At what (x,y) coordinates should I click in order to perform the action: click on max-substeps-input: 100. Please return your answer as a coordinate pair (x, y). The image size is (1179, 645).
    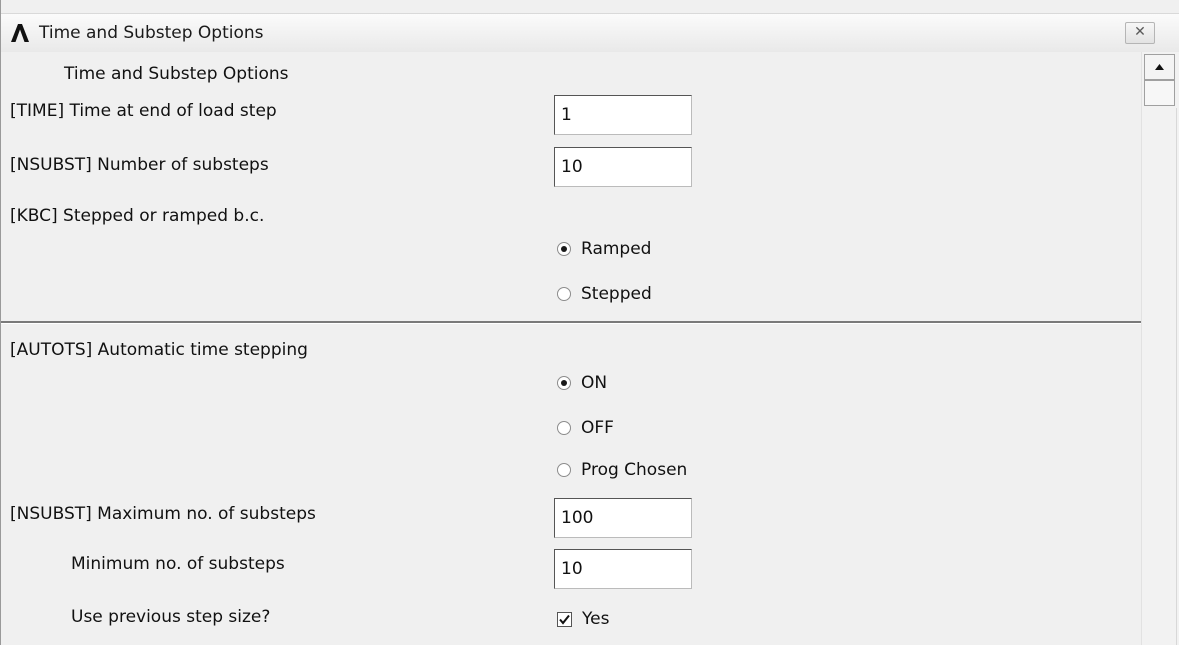
    Looking at the image, I should click on (623, 518).